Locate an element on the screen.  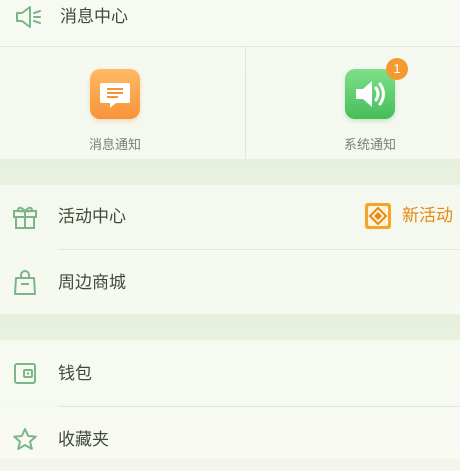
favorites-label: 收藏夹 is located at coordinates (83, 440).